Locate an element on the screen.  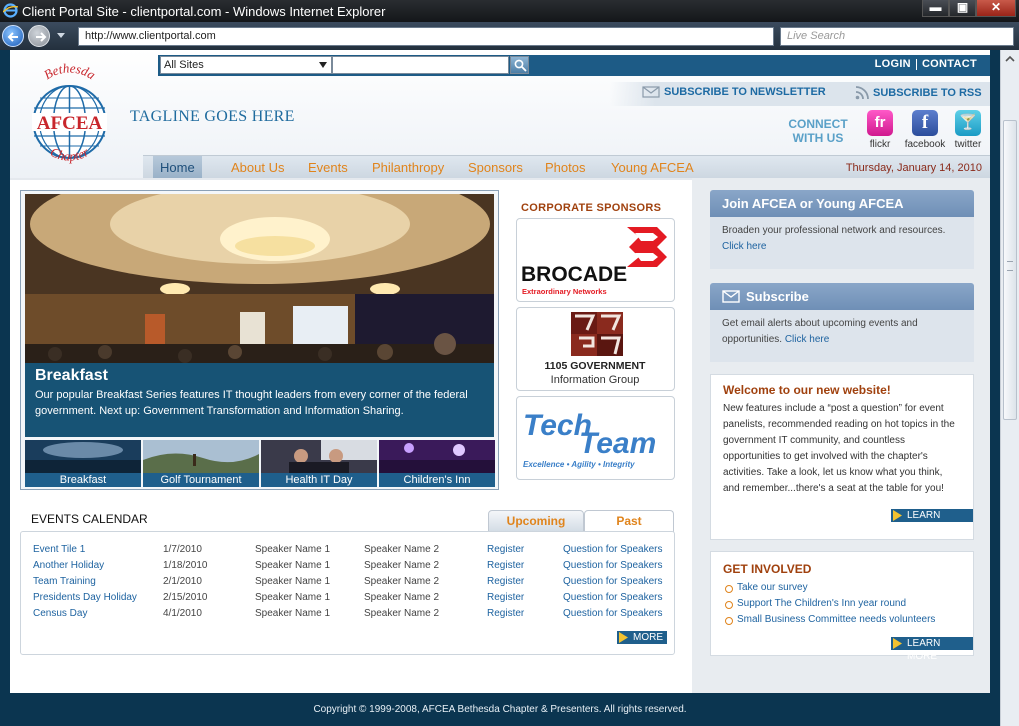
site-tagline: TAGLINE GOES HERE is located at coordinates (212, 116).